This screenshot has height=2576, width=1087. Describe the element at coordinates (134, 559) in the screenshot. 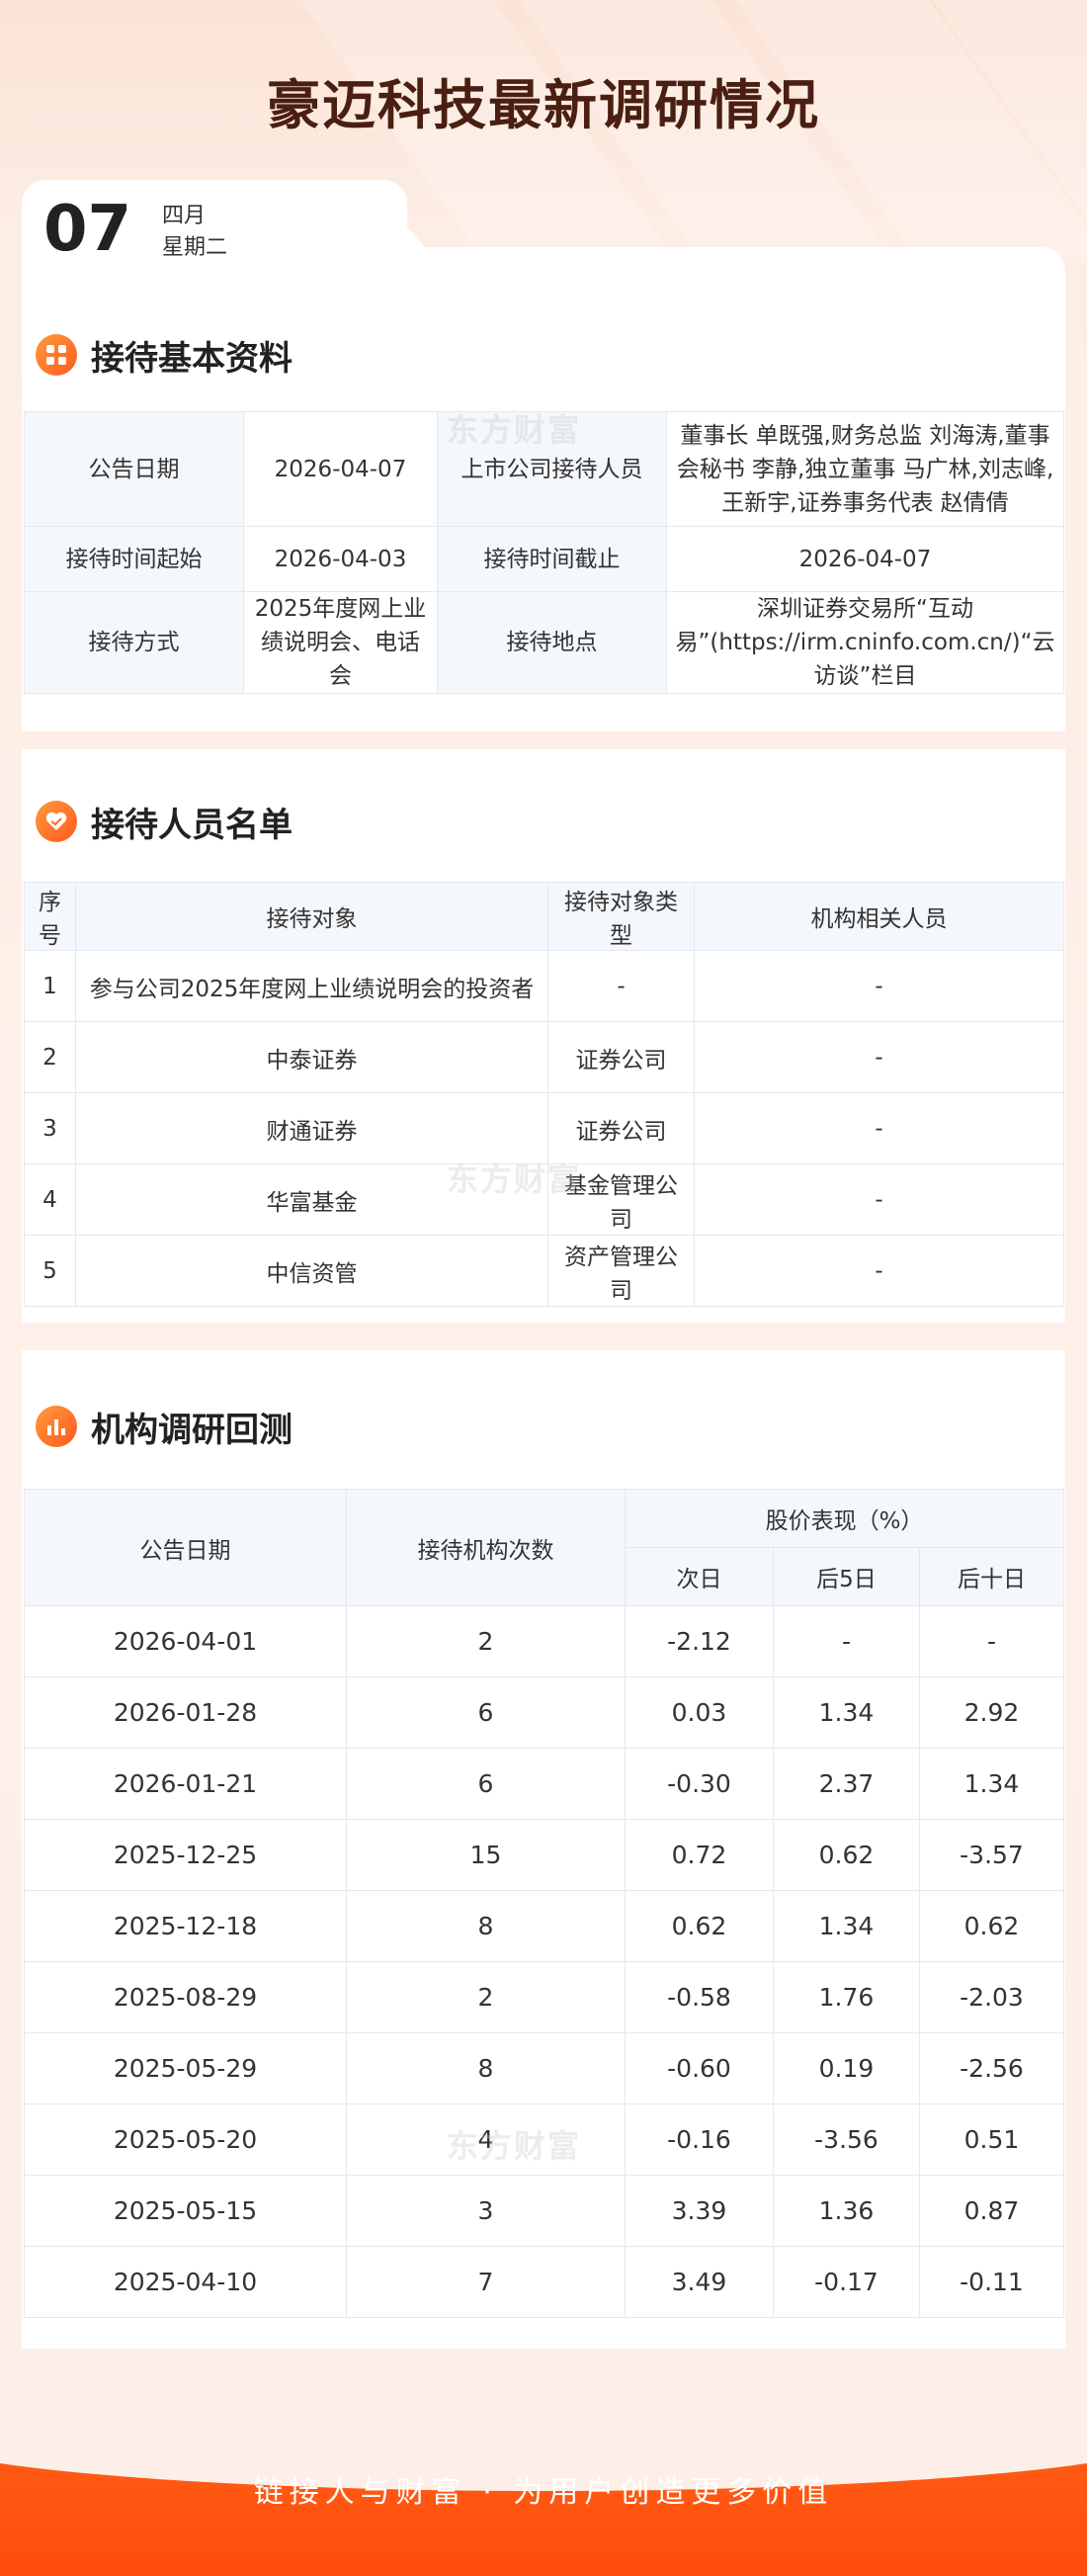

I see `start-time-label: 接待时间起始` at that location.